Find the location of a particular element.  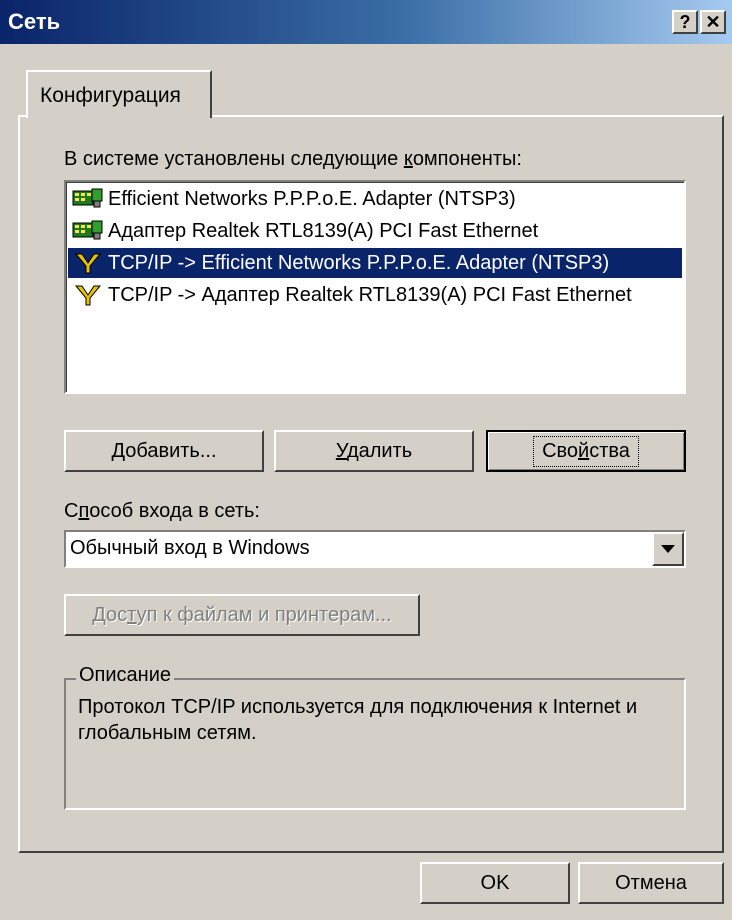

logon-label: Способ входа в сеть: is located at coordinates (162, 511).